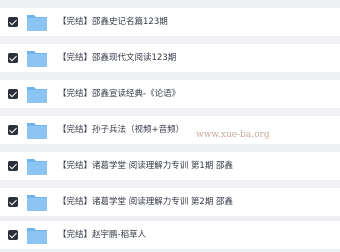 The image size is (340, 252). Describe the element at coordinates (121, 130) in the screenshot. I see `file-name: 【完结】孙子兵法（视频+音频）` at that location.